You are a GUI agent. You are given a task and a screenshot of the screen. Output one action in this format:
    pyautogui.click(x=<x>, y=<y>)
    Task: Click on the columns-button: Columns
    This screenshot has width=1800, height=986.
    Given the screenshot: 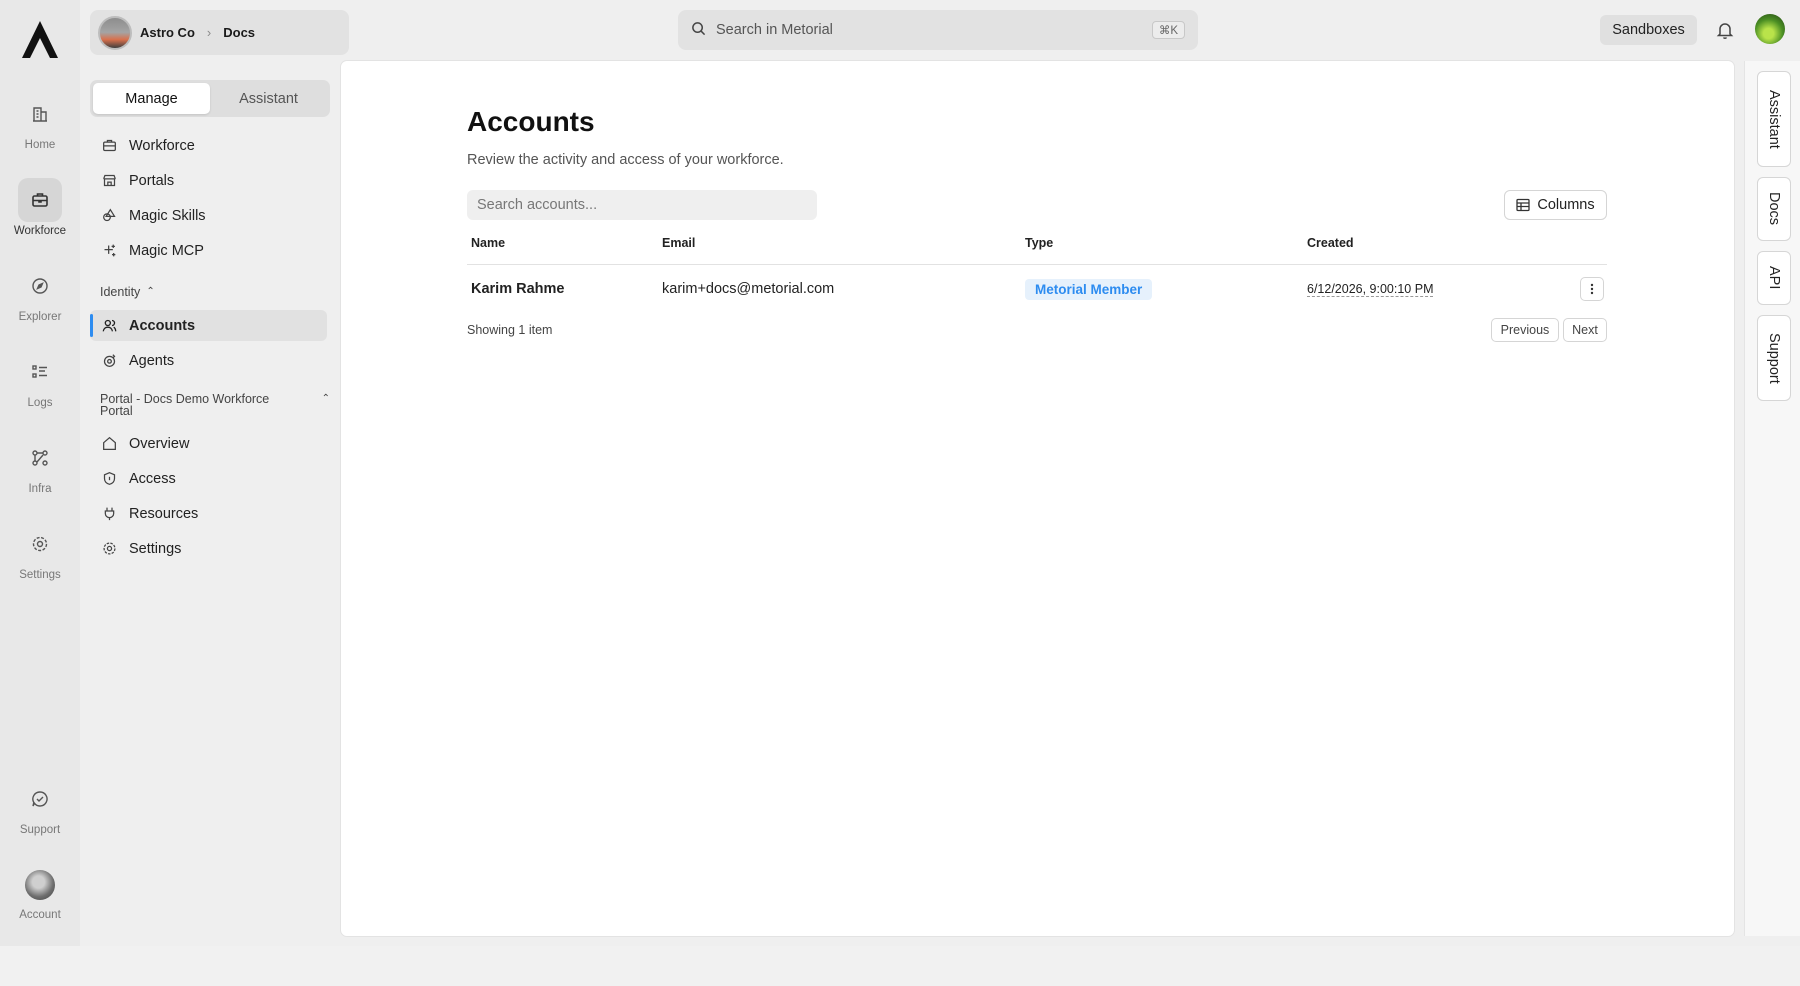 What is the action you would take?
    pyautogui.click(x=1555, y=205)
    